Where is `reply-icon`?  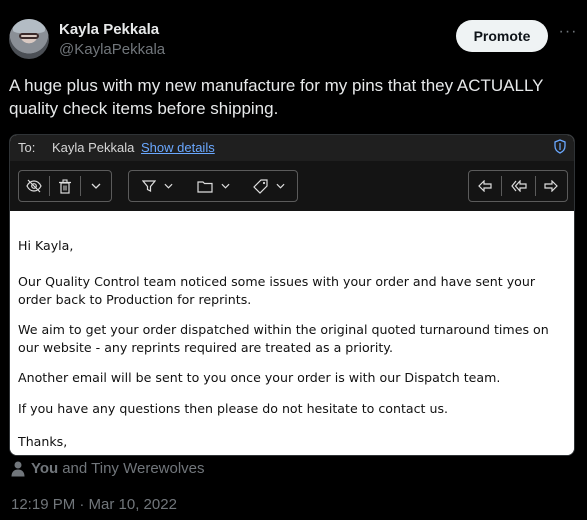 reply-icon is located at coordinates (485, 186).